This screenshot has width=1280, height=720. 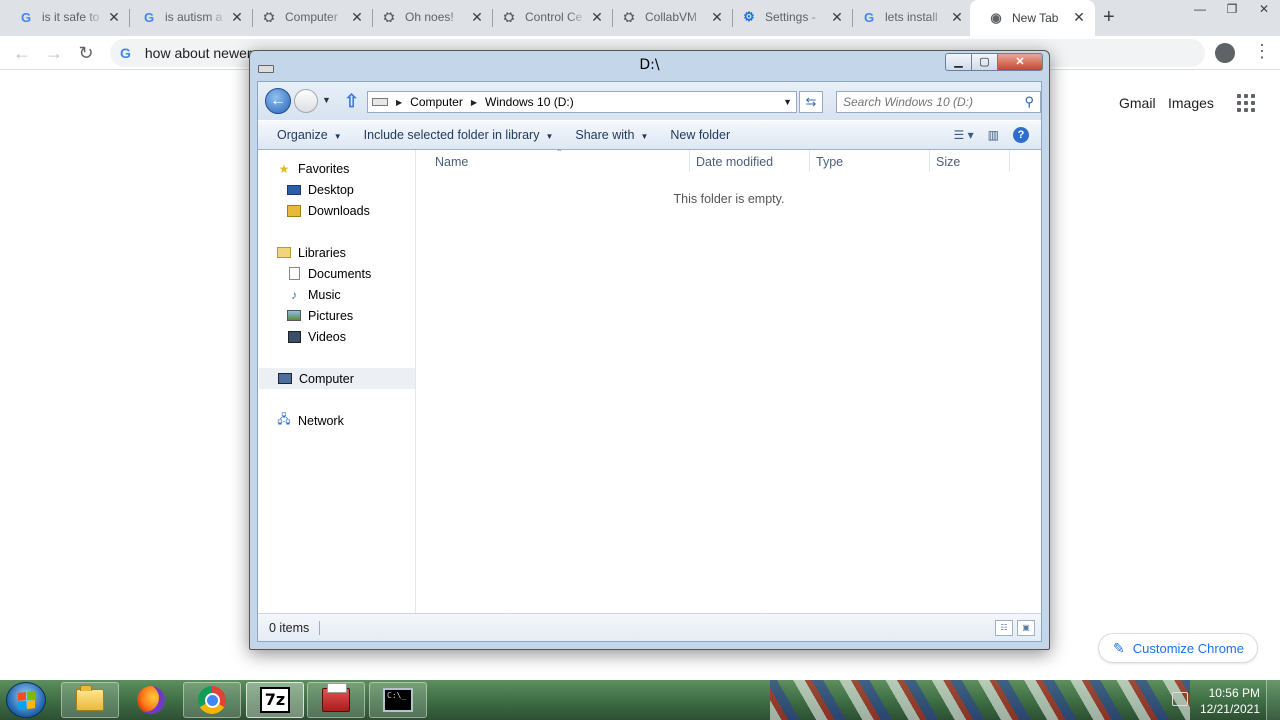 What do you see at coordinates (1032, 18) in the screenshot?
I see `tab-new-tab: ◉ New Tab ✕` at bounding box center [1032, 18].